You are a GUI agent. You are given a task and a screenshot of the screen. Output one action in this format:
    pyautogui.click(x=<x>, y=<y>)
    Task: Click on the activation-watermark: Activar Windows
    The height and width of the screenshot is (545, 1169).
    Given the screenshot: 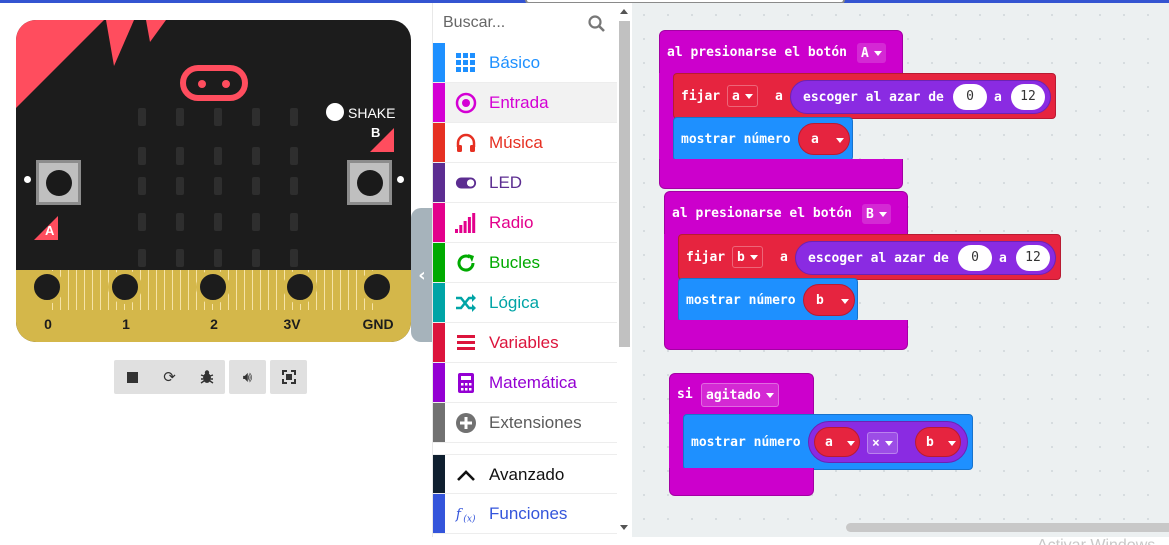 What is the action you would take?
    pyautogui.click(x=1096, y=541)
    